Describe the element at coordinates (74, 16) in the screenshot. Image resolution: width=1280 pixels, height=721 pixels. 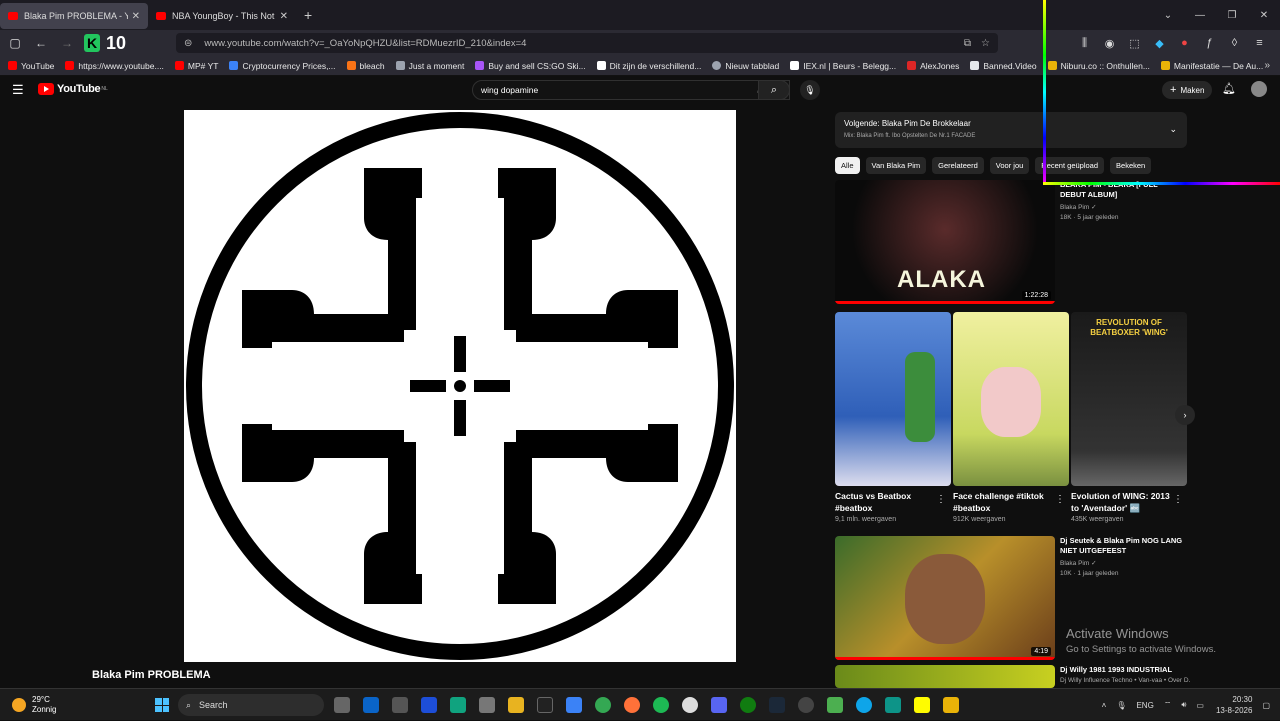
I see `tab-youtube-problema: Blaka Pim PROBLEMA - YouTube ✕` at that location.